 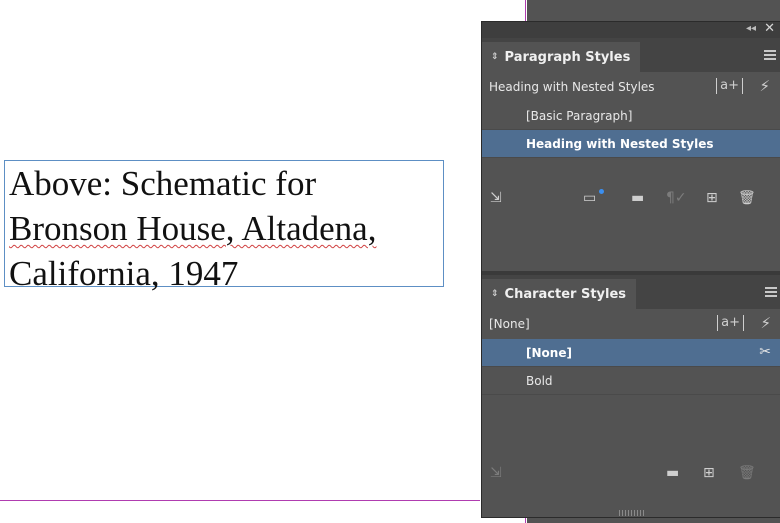 What do you see at coordinates (631, 424) in the screenshot?
I see `character-styles-list: [None] ✂ Bold ⇲ ▬ ⊞ 🗑` at bounding box center [631, 424].